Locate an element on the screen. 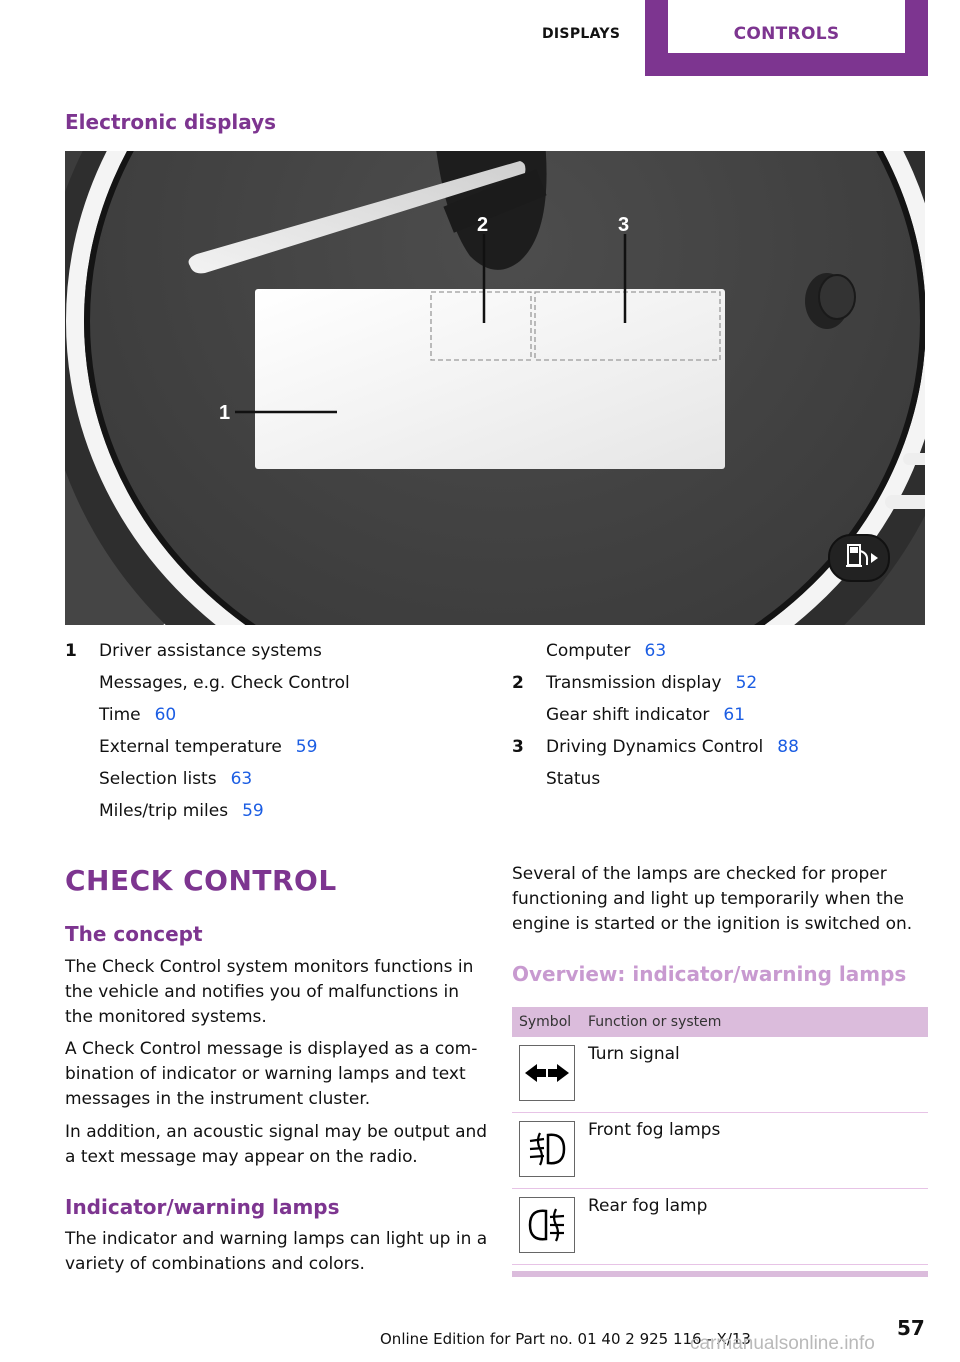  lamp-label: Turn signal is located at coordinates (634, 1054).